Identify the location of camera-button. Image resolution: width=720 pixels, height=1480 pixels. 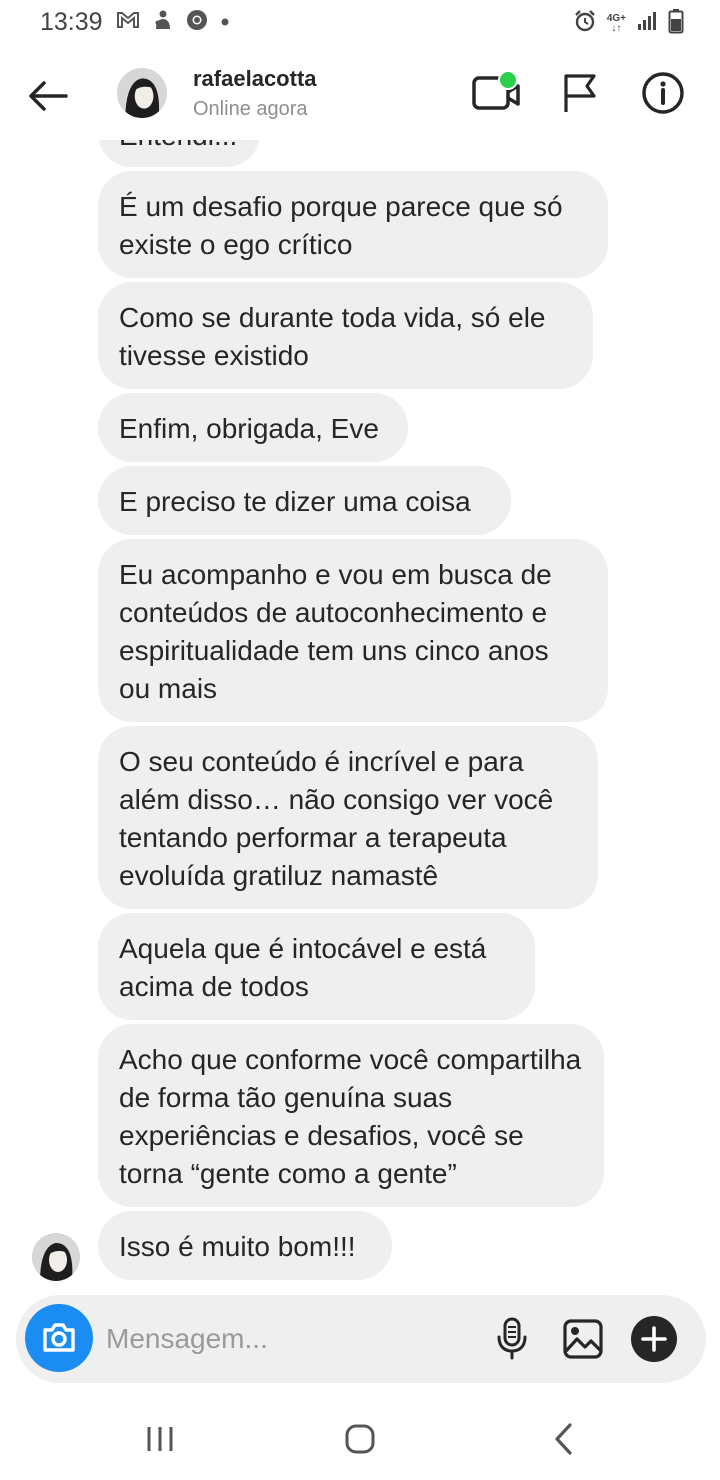
(59, 1338).